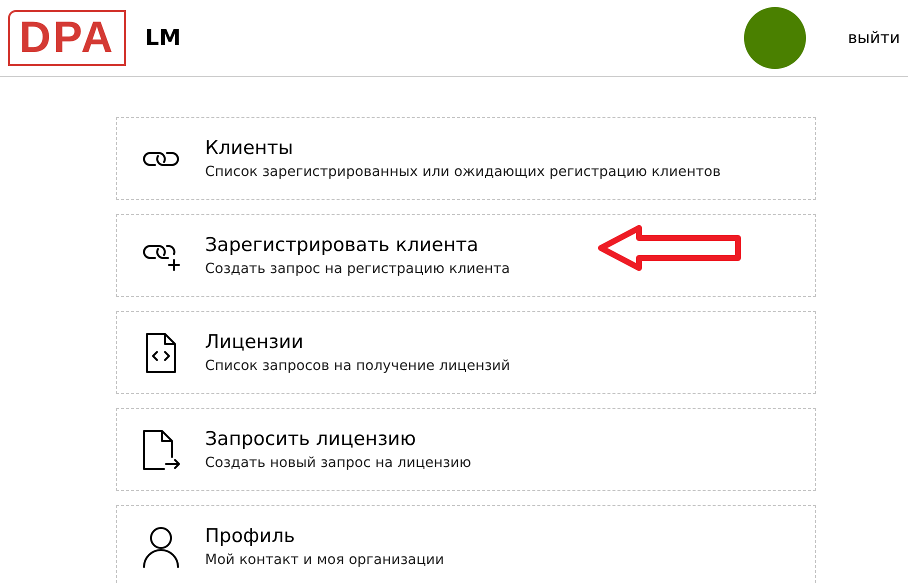  Describe the element at coordinates (161, 547) in the screenshot. I see `person-icon` at that location.